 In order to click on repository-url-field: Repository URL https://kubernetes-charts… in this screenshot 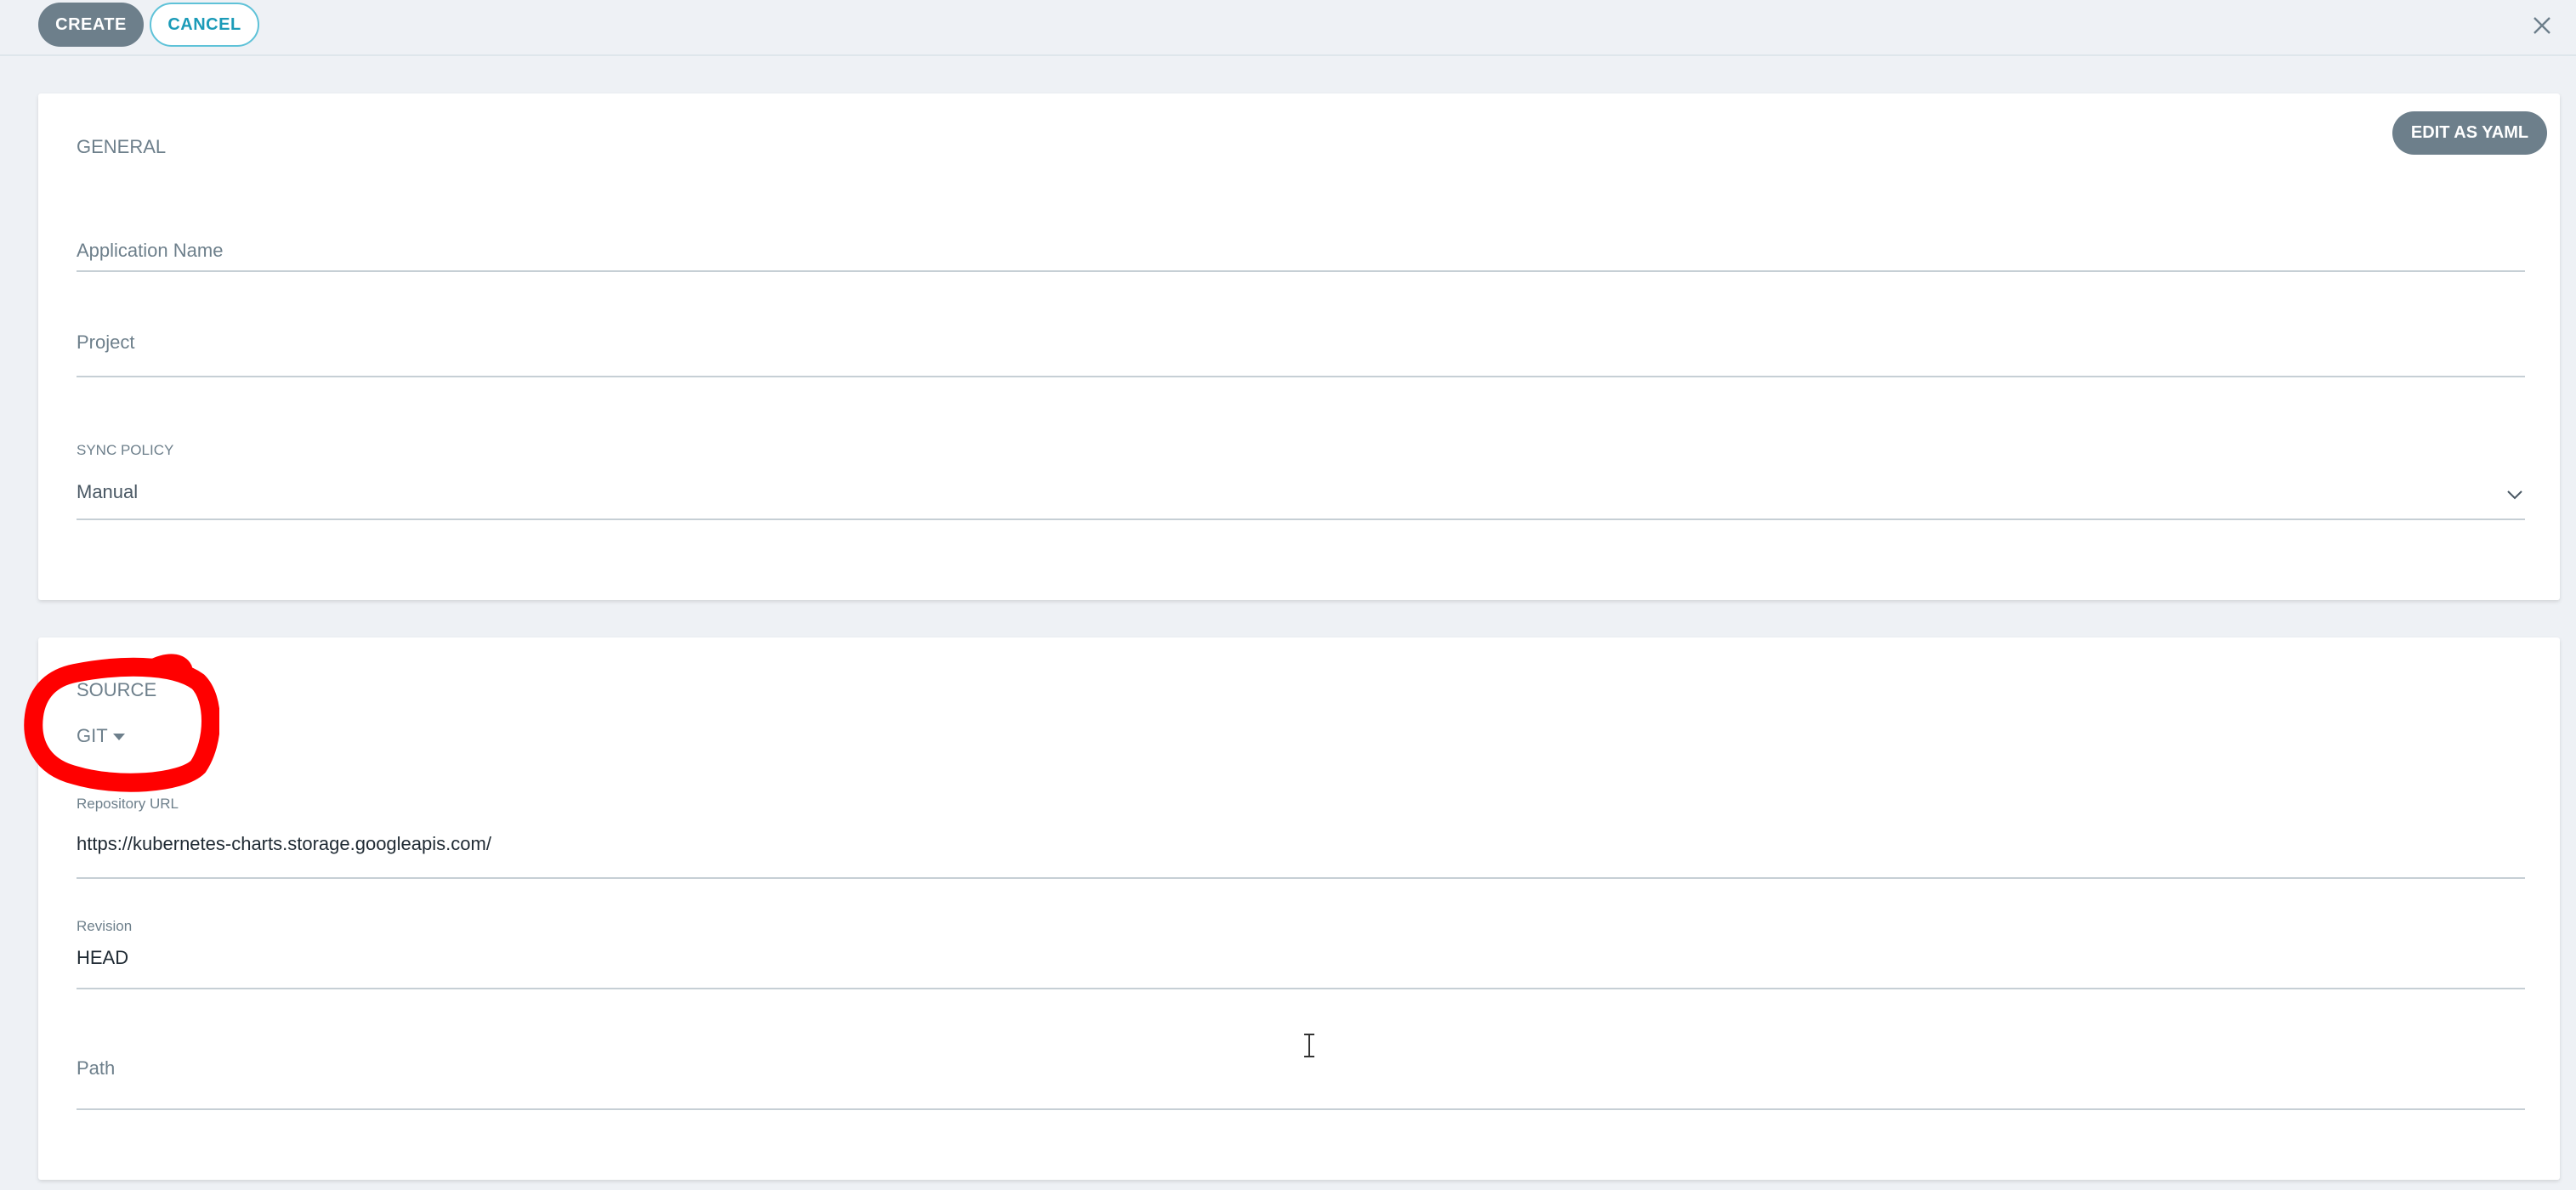, I will do `click(1301, 837)`.